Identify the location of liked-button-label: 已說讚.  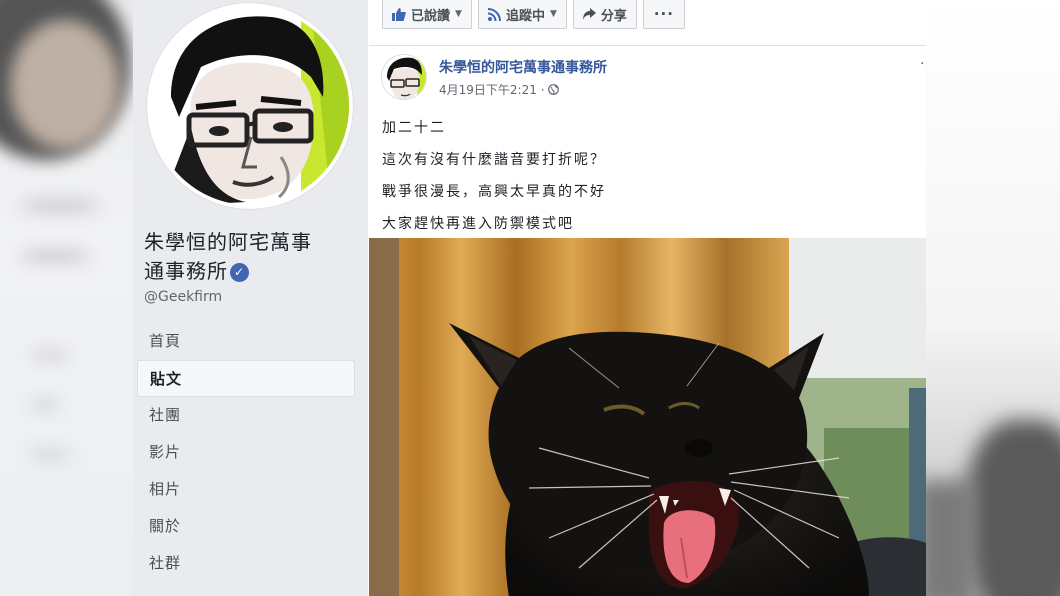
(431, 16).